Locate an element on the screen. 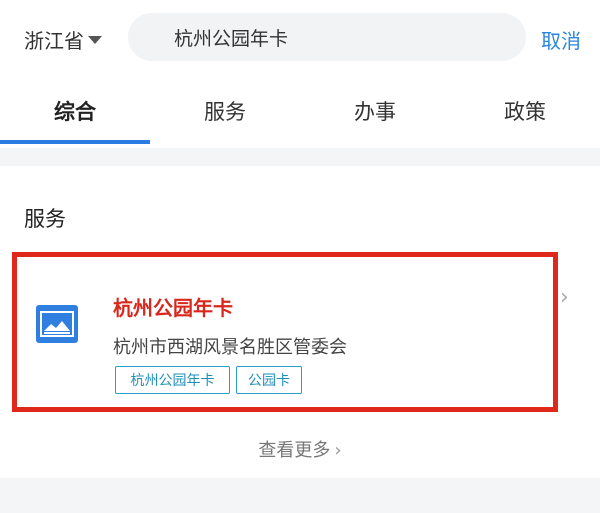 The width and height of the screenshot is (600, 513). tab-comprehensive: 综合 is located at coordinates (75, 111).